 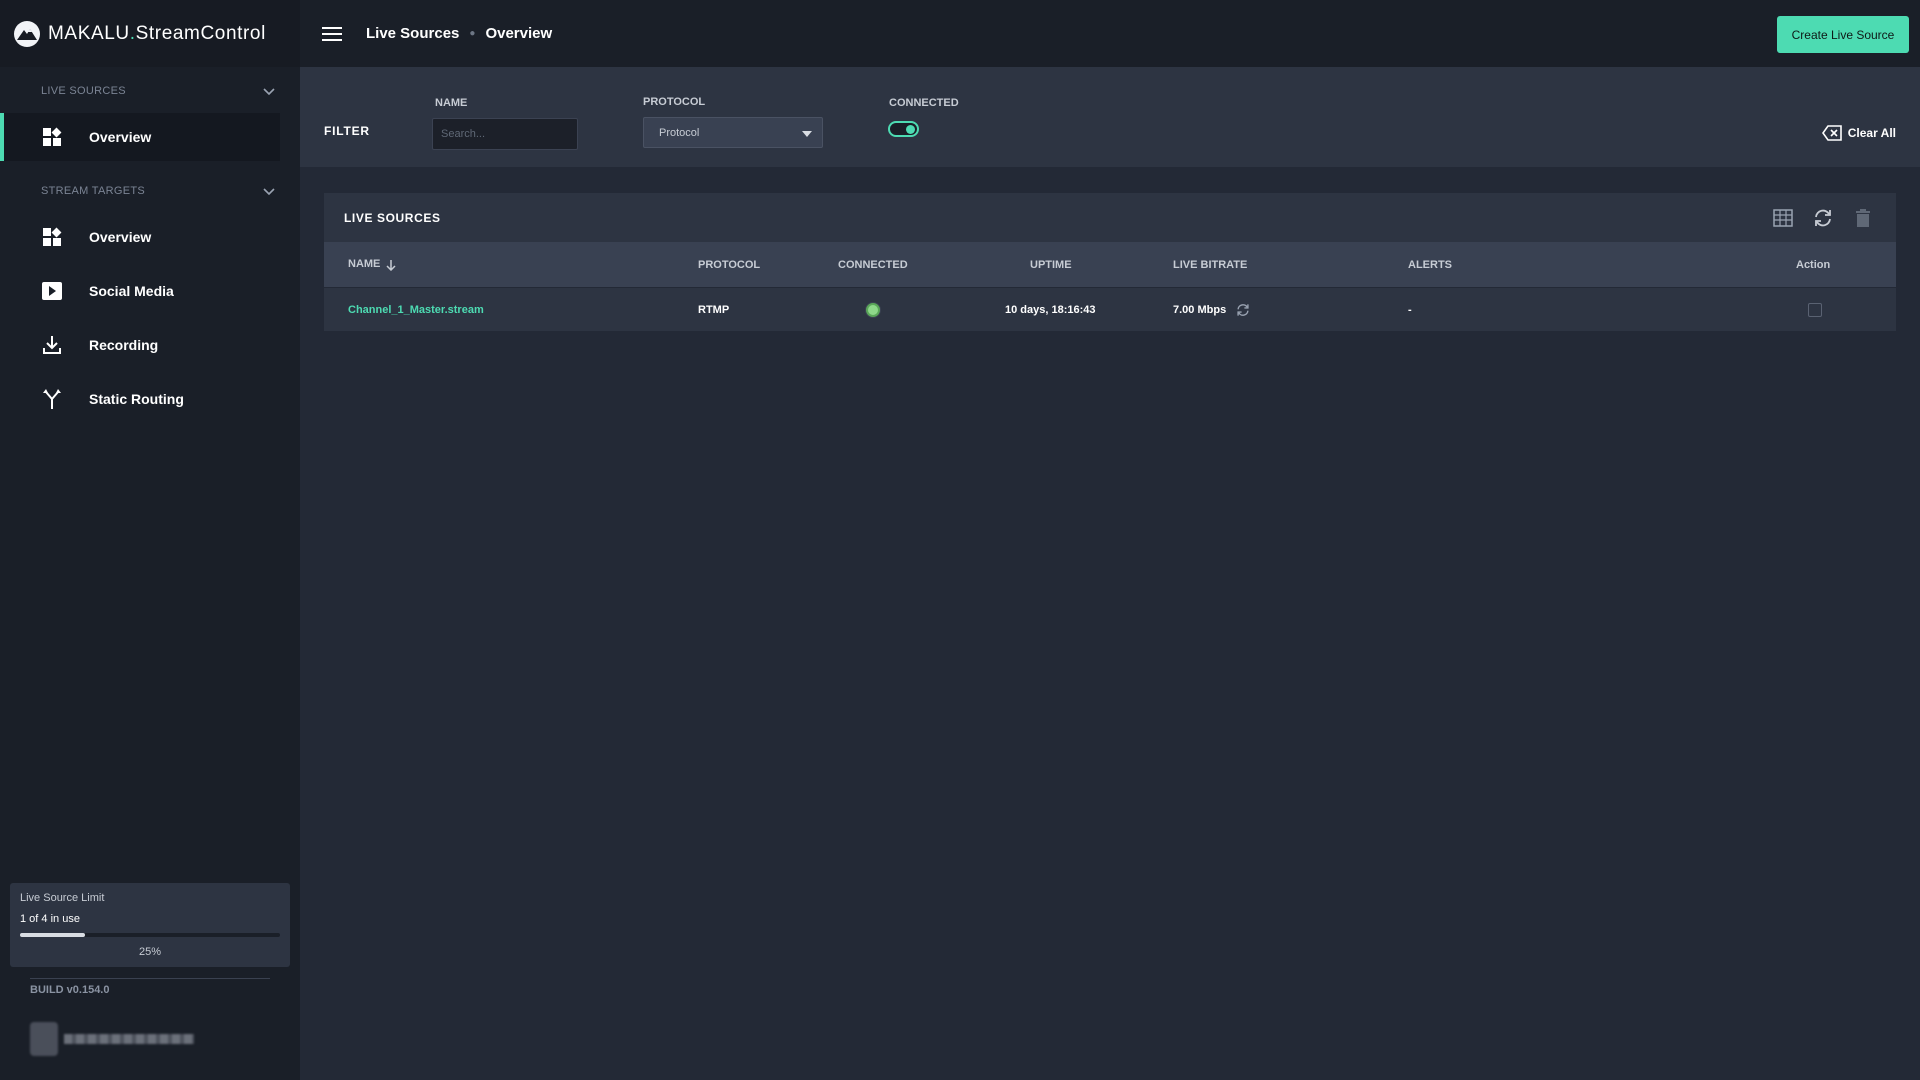 What do you see at coordinates (519, 33) in the screenshot?
I see `breadcrumb-item: Overview` at bounding box center [519, 33].